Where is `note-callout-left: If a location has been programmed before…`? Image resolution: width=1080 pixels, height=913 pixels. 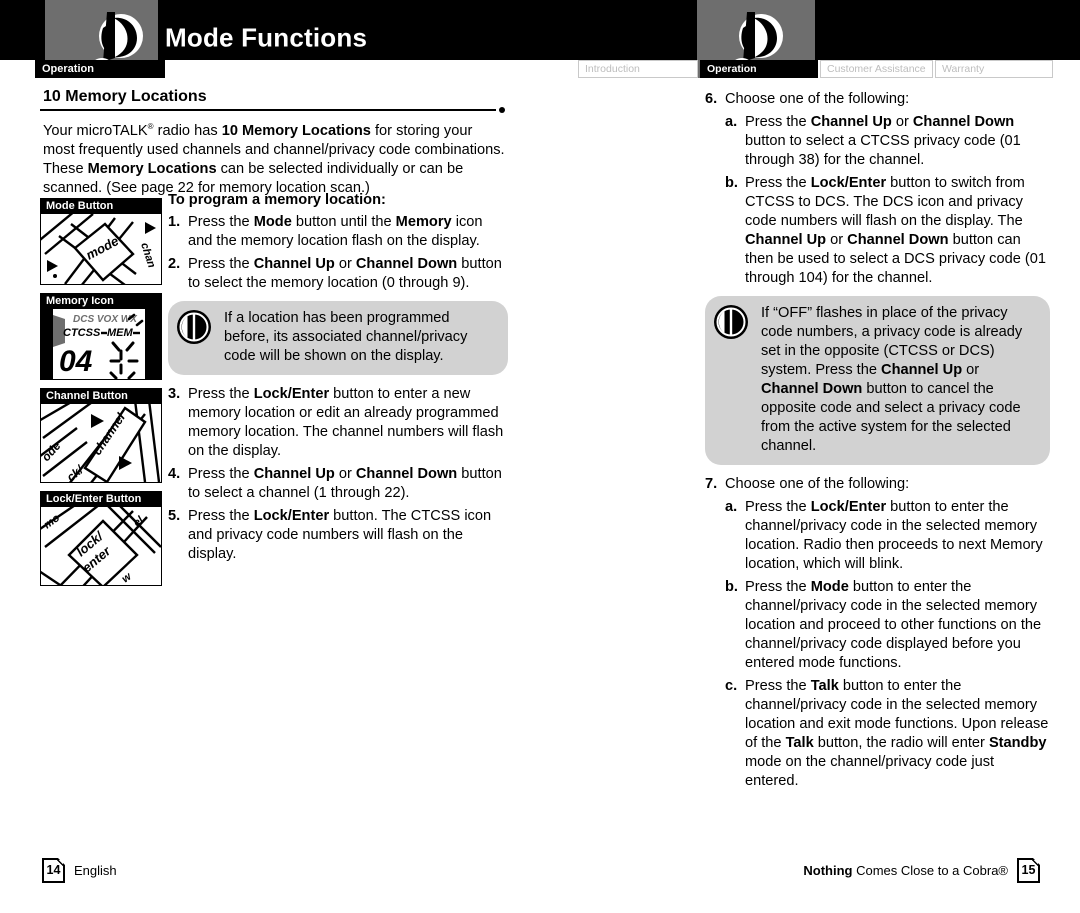
note-callout-left: If a location has been programmed before… is located at coordinates (338, 338).